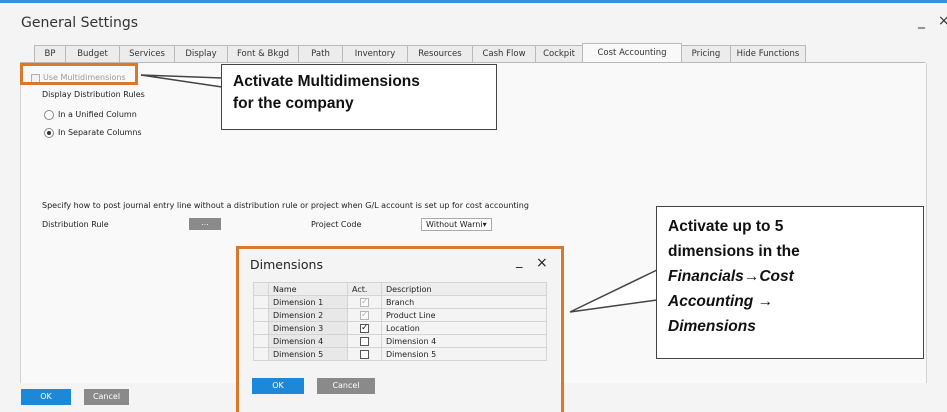 Image resolution: width=947 pixels, height=412 pixels. What do you see at coordinates (795, 301) in the screenshot?
I see `callout-line: Accounting →` at bounding box center [795, 301].